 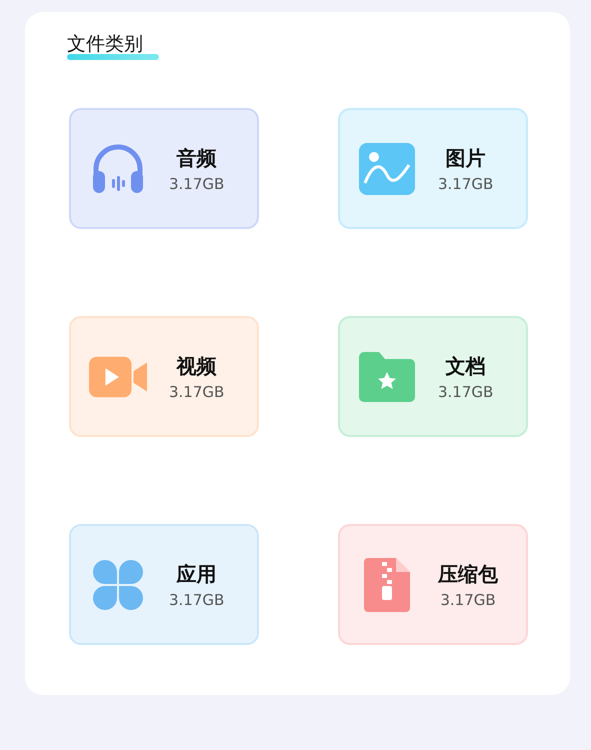 I want to click on category-name: 音频, so click(x=196, y=158).